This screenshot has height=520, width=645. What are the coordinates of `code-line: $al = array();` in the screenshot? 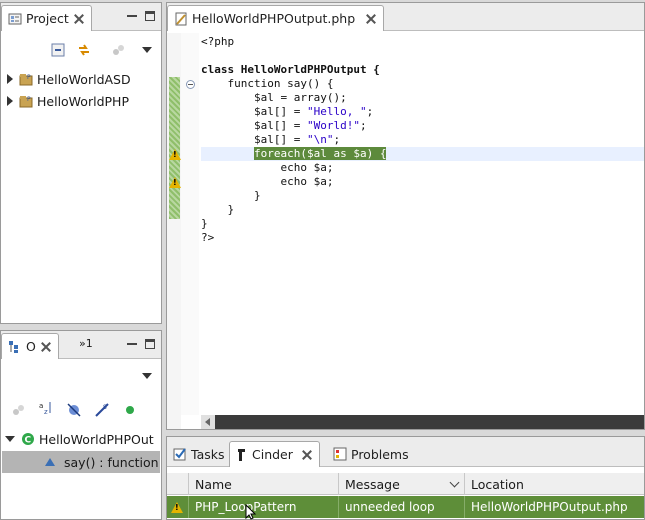 It's located at (274, 97).